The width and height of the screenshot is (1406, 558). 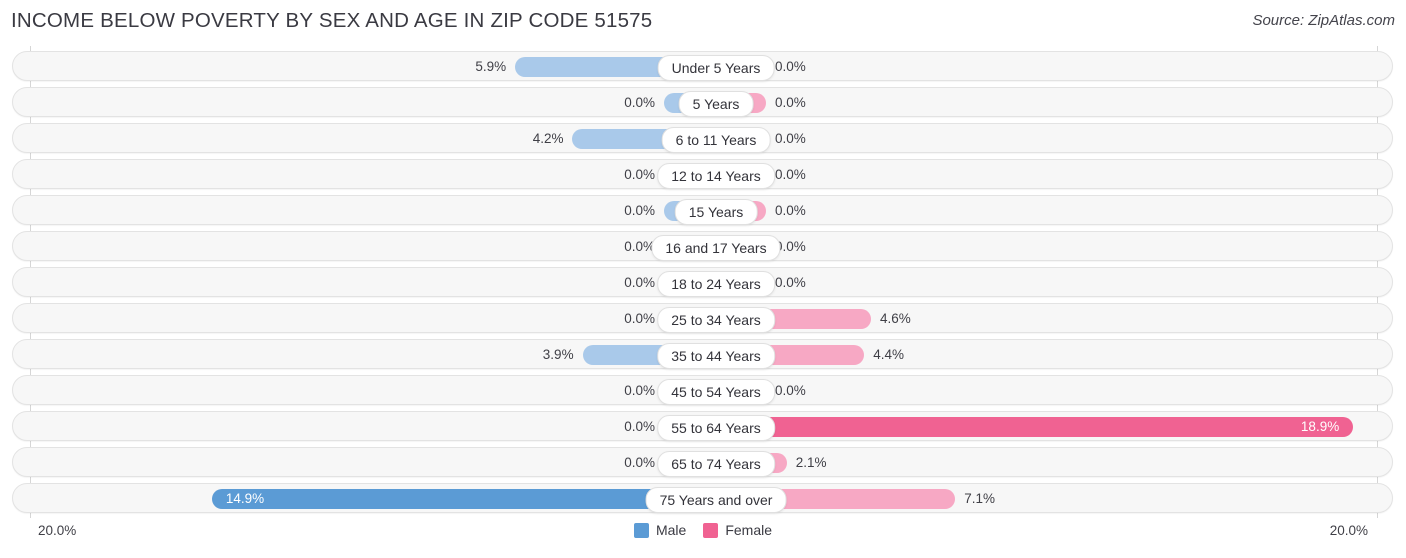 I want to click on chart-row-inner: 0.0% 0.0% 12 to 14 Years, so click(x=702, y=174).